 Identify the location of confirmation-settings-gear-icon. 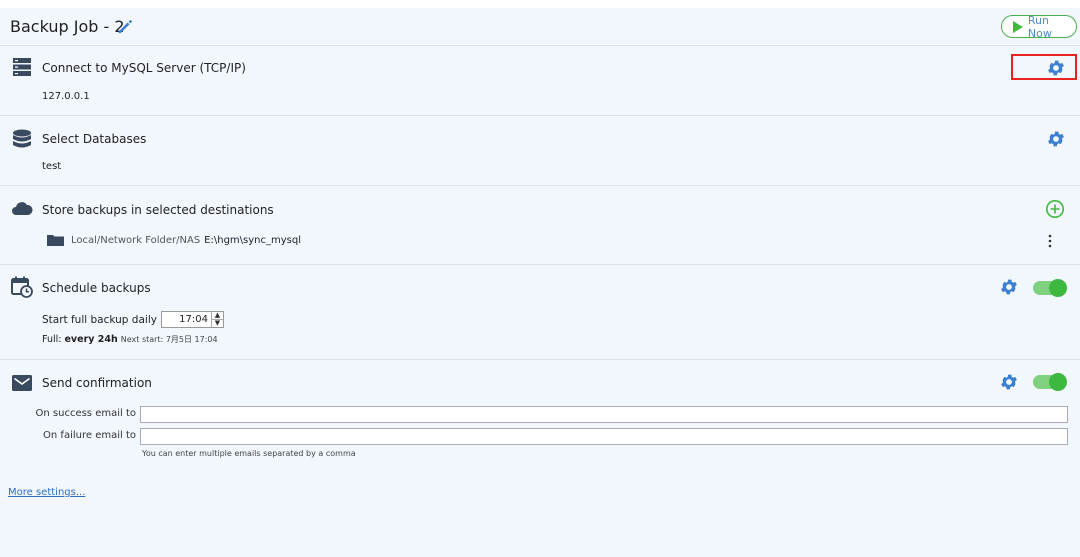
(1009, 382).